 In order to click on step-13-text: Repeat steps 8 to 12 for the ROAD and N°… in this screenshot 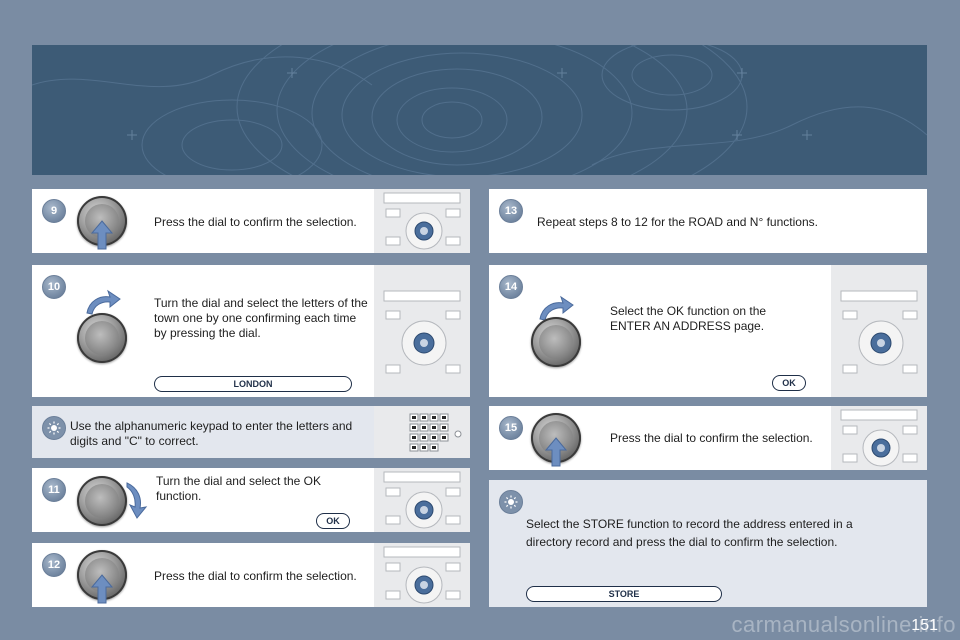, I will do `click(677, 222)`.